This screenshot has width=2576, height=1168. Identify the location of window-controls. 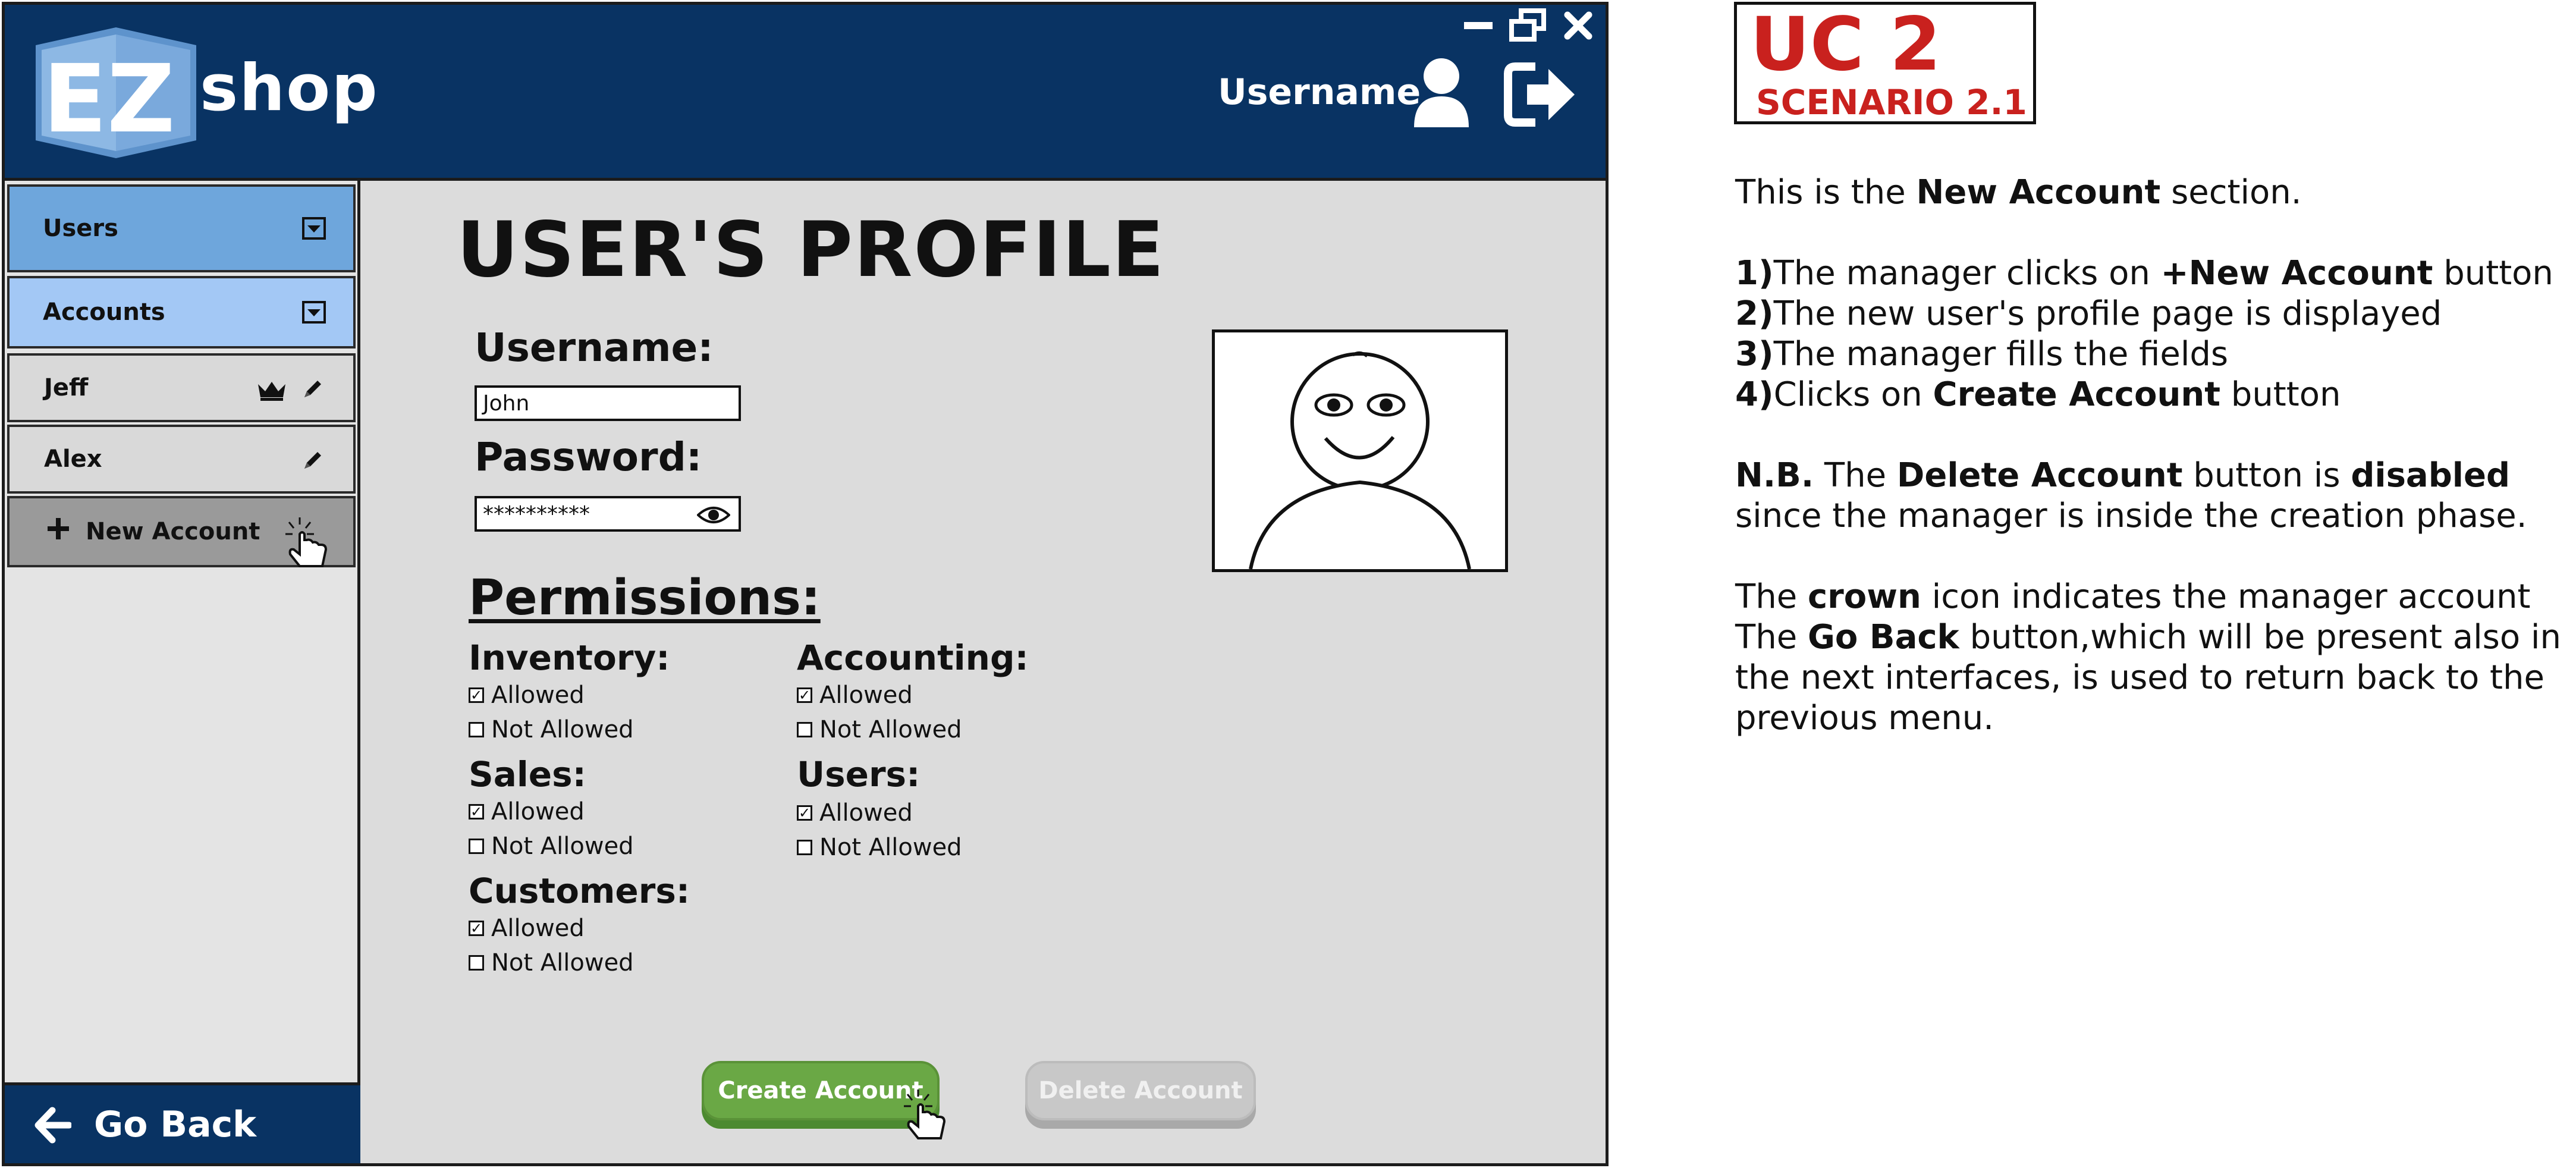
(1528, 26).